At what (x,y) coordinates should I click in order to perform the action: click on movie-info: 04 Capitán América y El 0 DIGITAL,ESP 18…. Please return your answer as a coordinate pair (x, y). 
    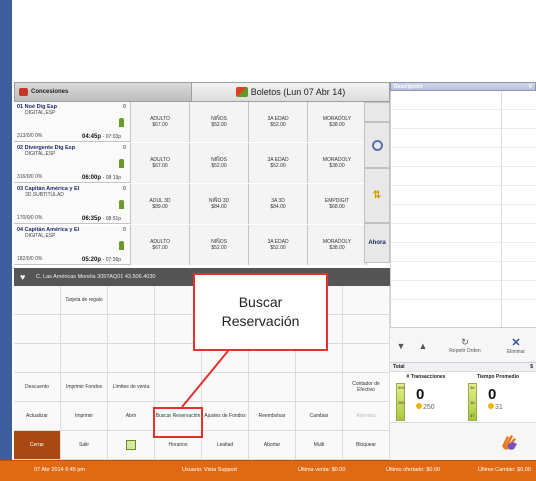
    Looking at the image, I should click on (72, 245).